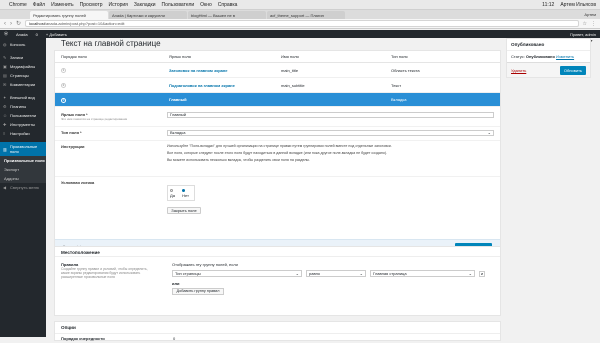 The height and width of the screenshot is (343, 600). What do you see at coordinates (178, 99) in the screenshot?
I see `field-label-link: Главный` at bounding box center [178, 99].